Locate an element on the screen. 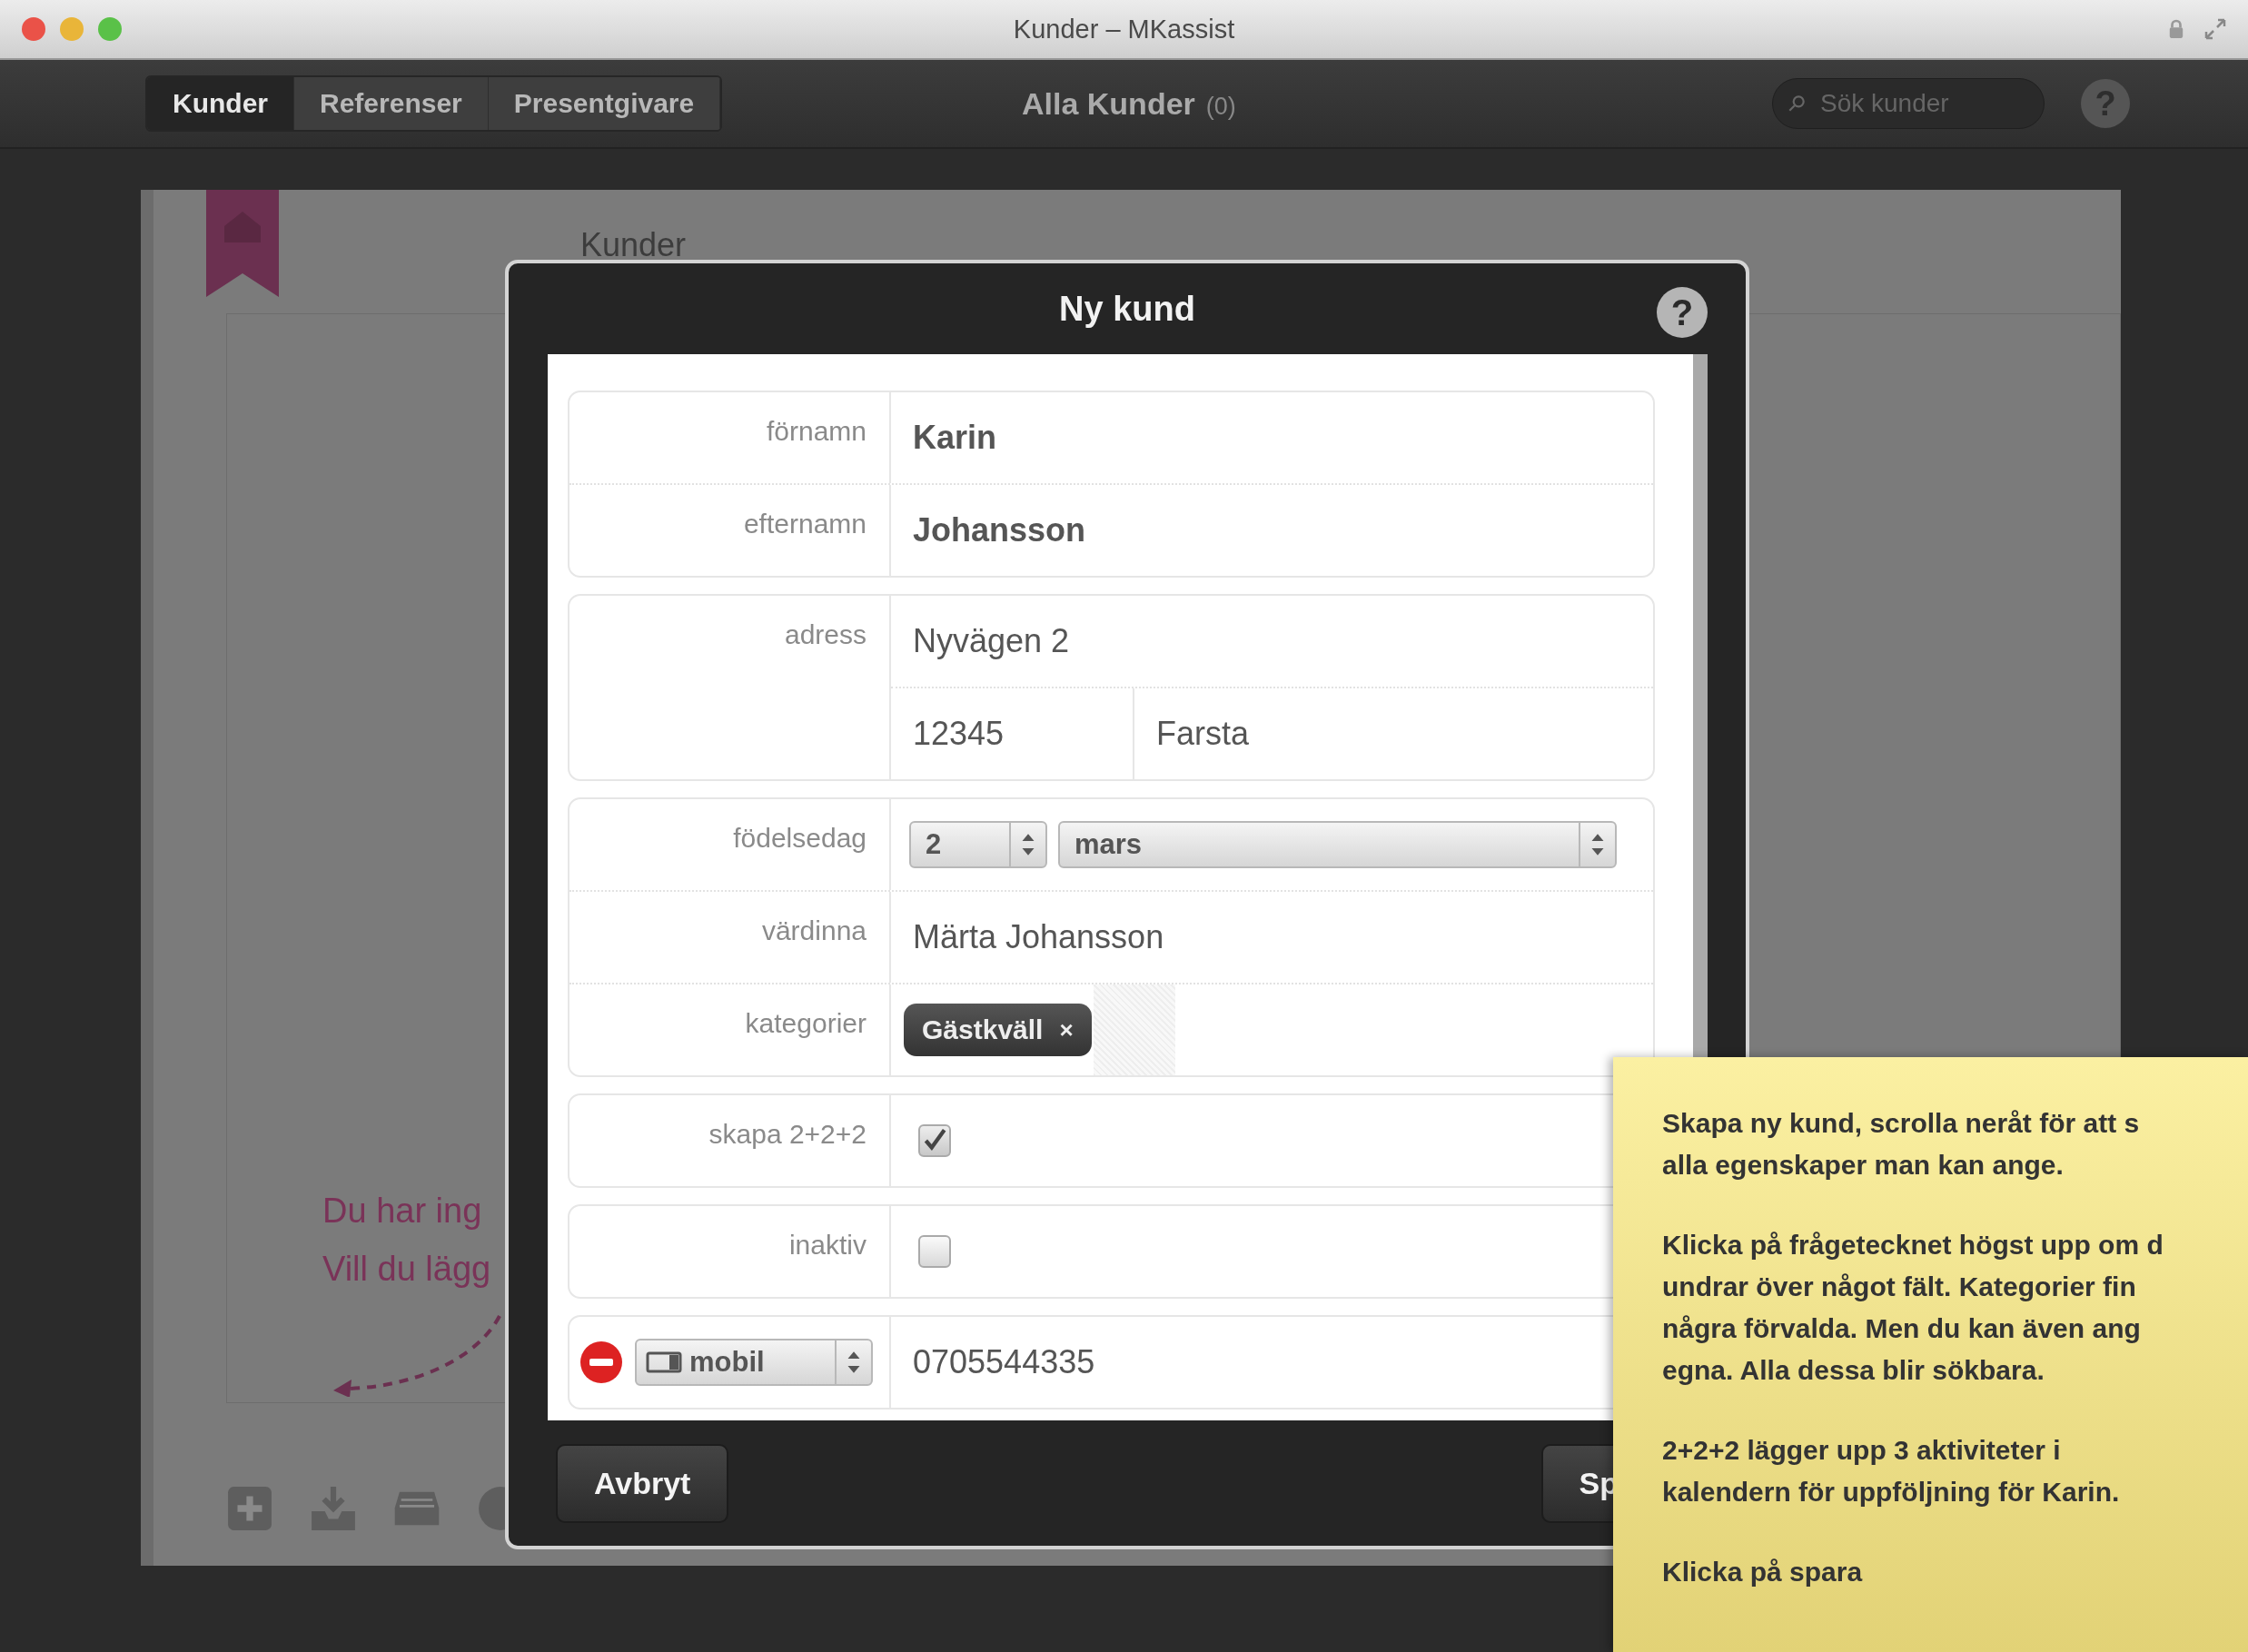 The image size is (2248, 1652). lock-icon is located at coordinates (2176, 29).